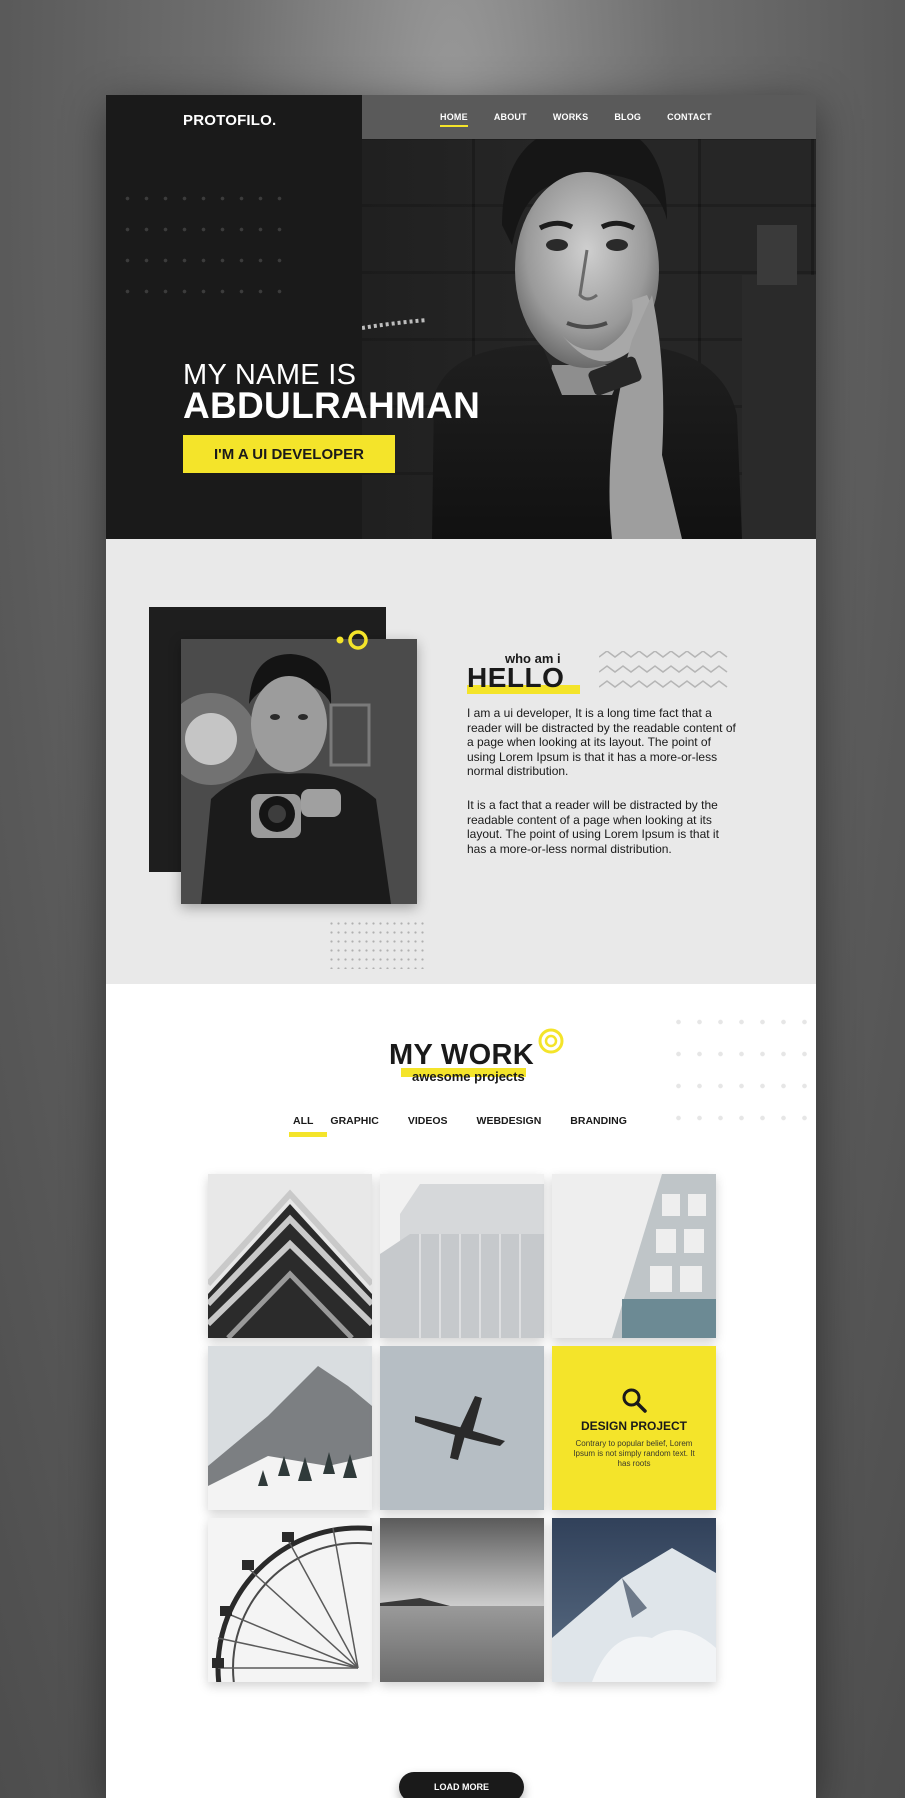 Image resolution: width=905 pixels, height=1798 pixels. Describe the element at coordinates (571, 117) in the screenshot. I see `nav-works: WORKS` at that location.